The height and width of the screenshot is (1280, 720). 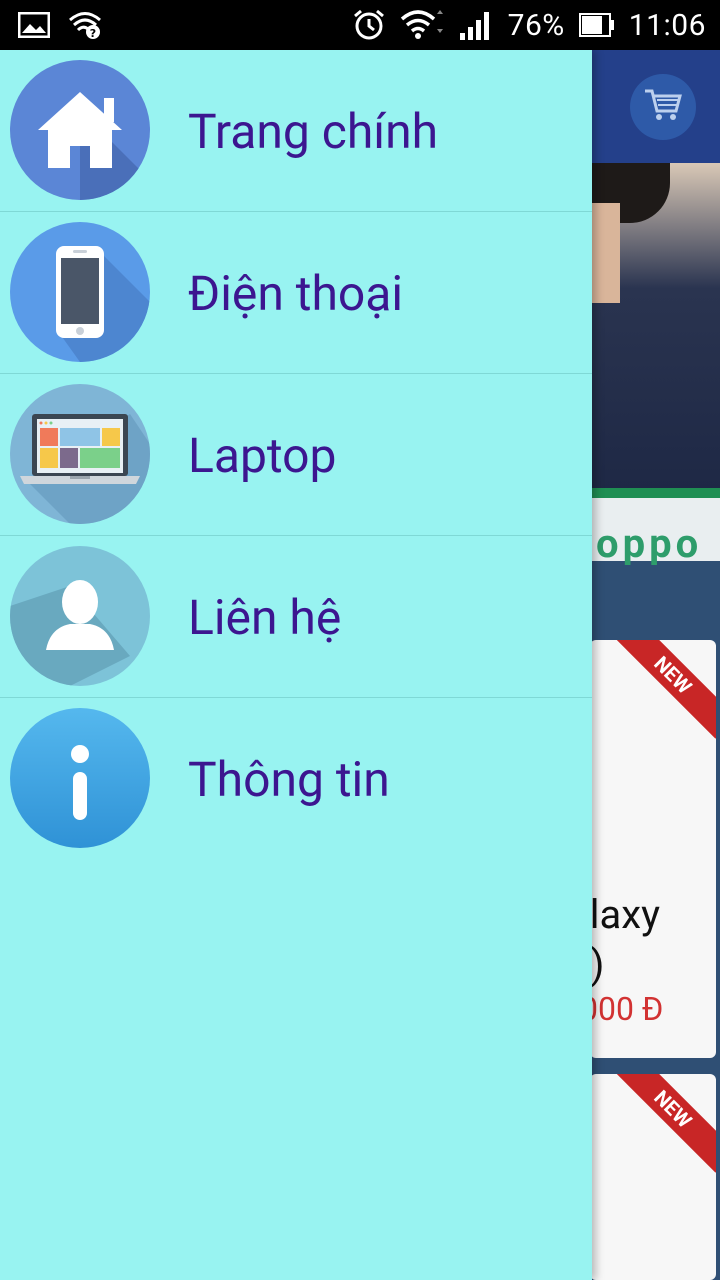 I want to click on drawer-item-label: Điện thoại, so click(x=296, y=293).